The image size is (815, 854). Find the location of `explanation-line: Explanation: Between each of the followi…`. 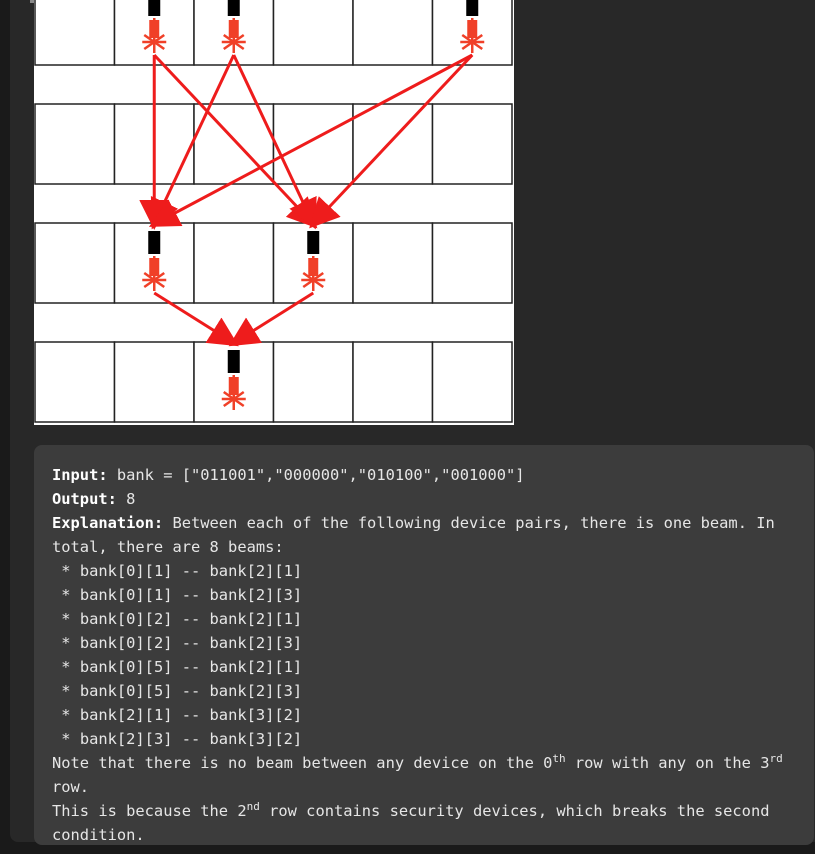

explanation-line: Explanation: Between each of the followi… is located at coordinates (423, 535).